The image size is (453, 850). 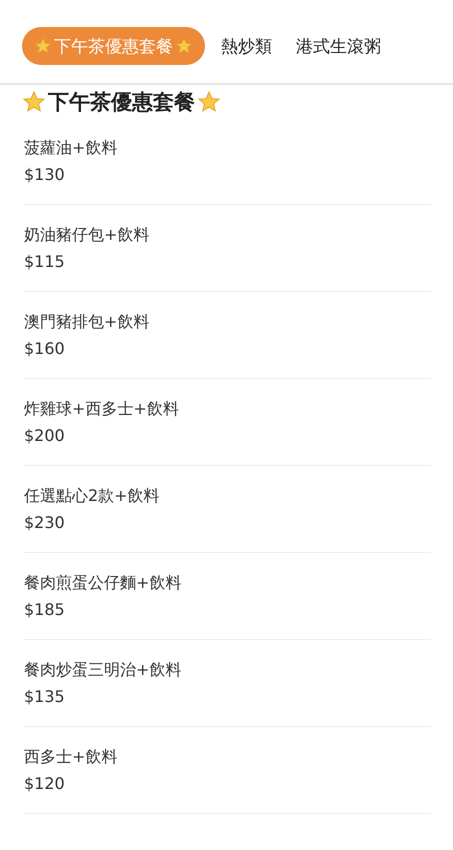 I want to click on item-name: 西多士+飲料, so click(x=71, y=757).